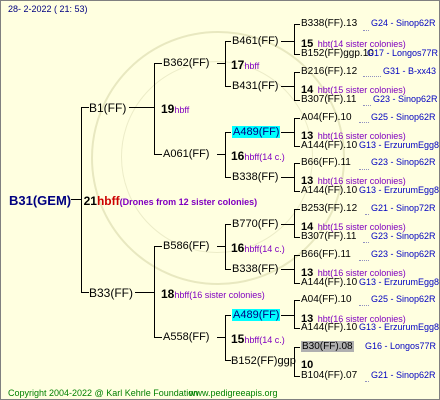 The width and height of the screenshot is (440, 400). What do you see at coordinates (245, 65) in the screenshot?
I see `gen2-year-row: 17hbff` at bounding box center [245, 65].